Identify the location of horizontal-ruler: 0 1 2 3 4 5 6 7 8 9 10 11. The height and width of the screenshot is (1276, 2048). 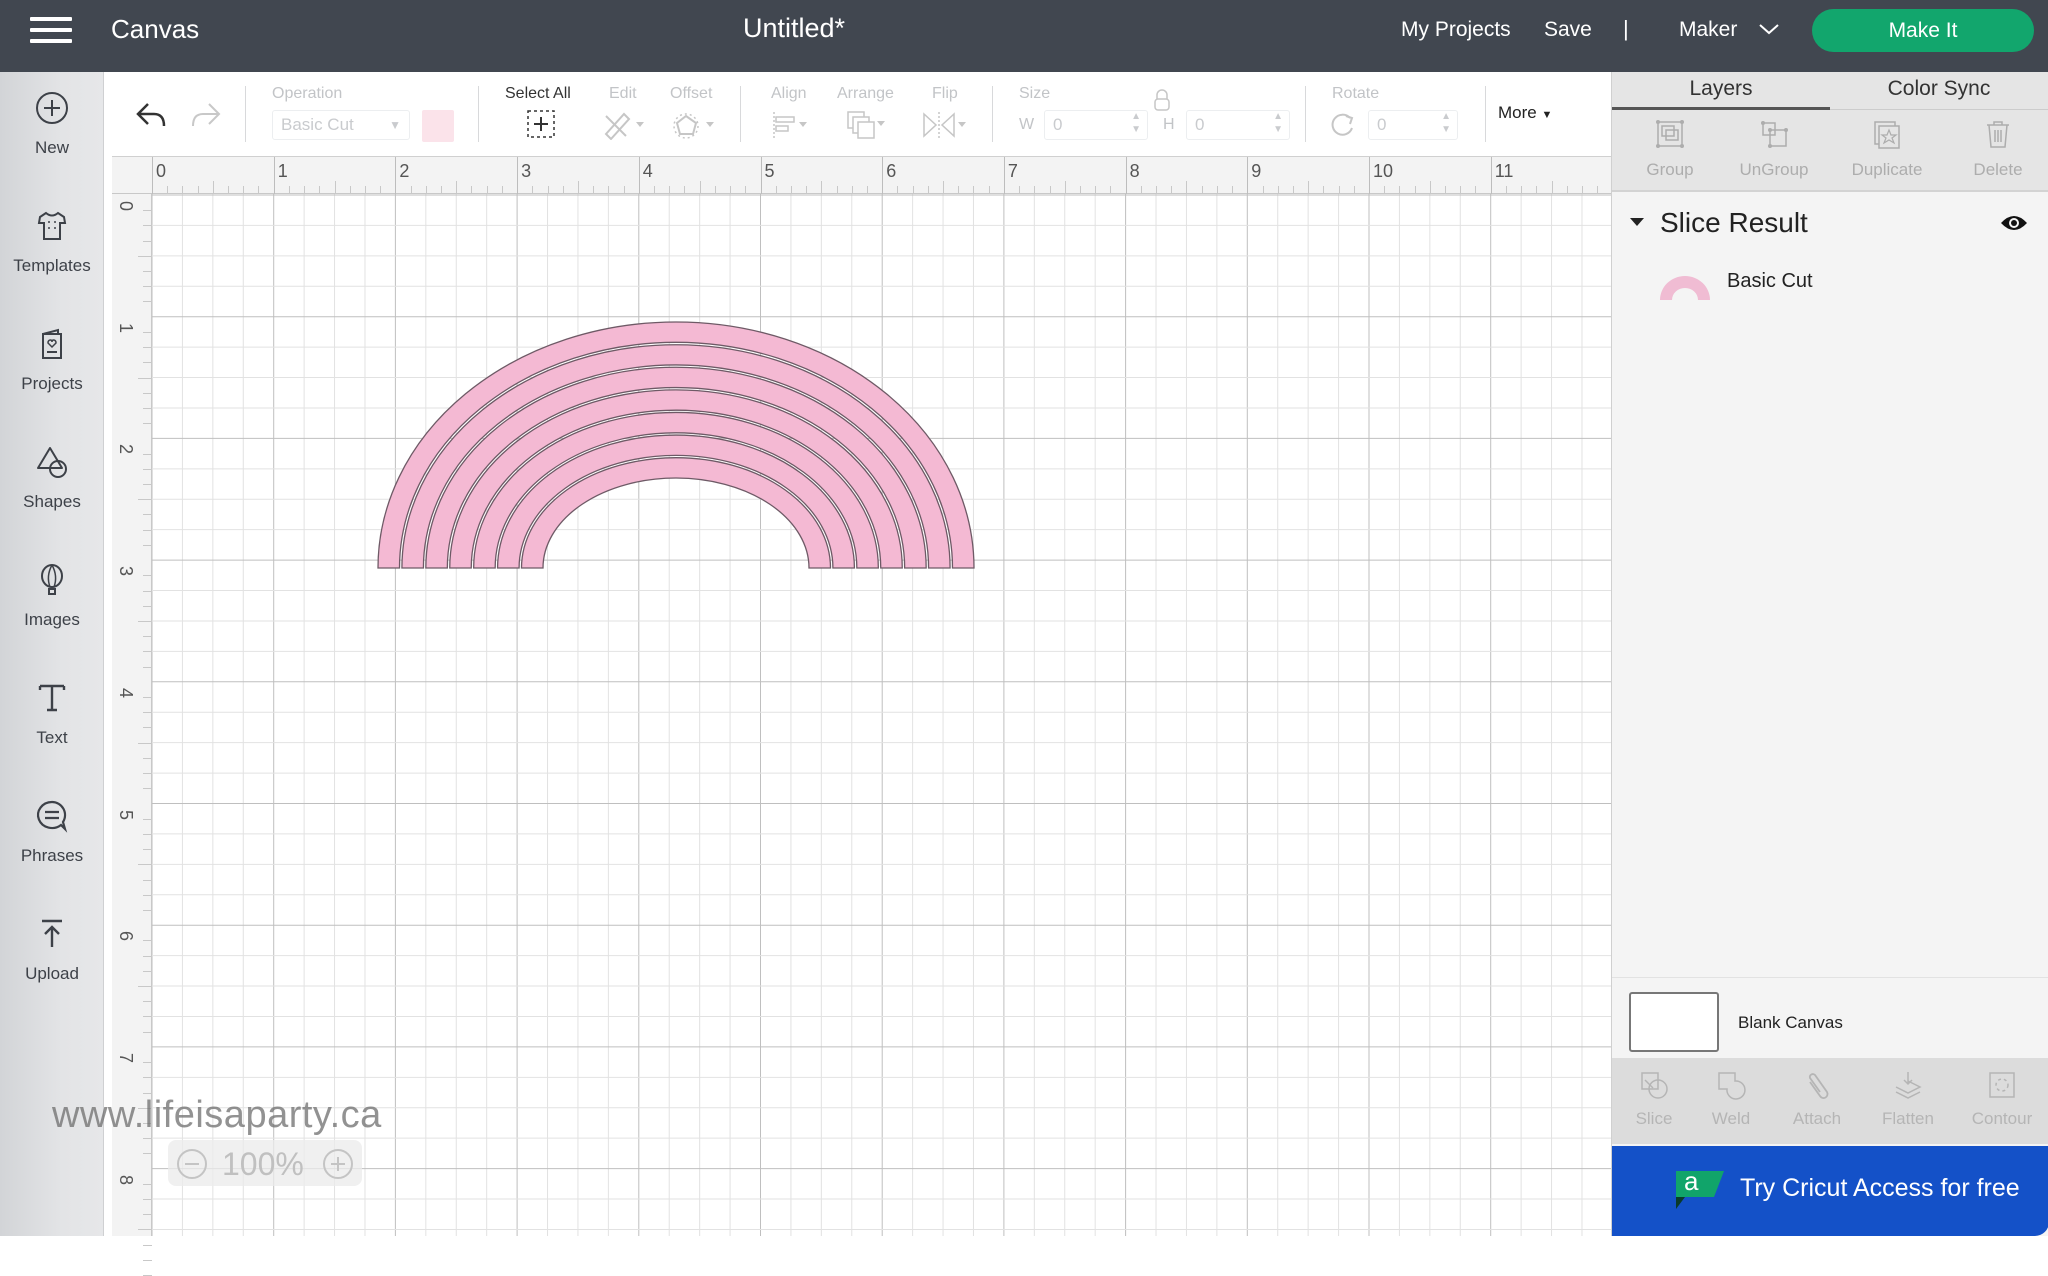
(861, 175).